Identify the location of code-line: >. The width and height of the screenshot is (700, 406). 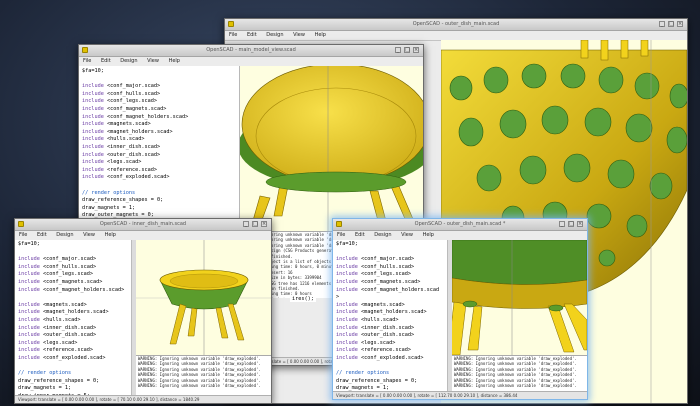
(392, 298).